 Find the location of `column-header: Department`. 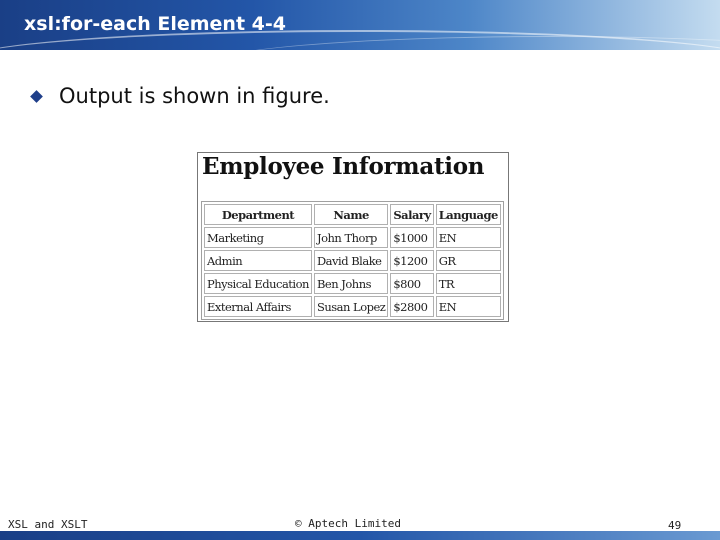

column-header: Department is located at coordinates (258, 214).